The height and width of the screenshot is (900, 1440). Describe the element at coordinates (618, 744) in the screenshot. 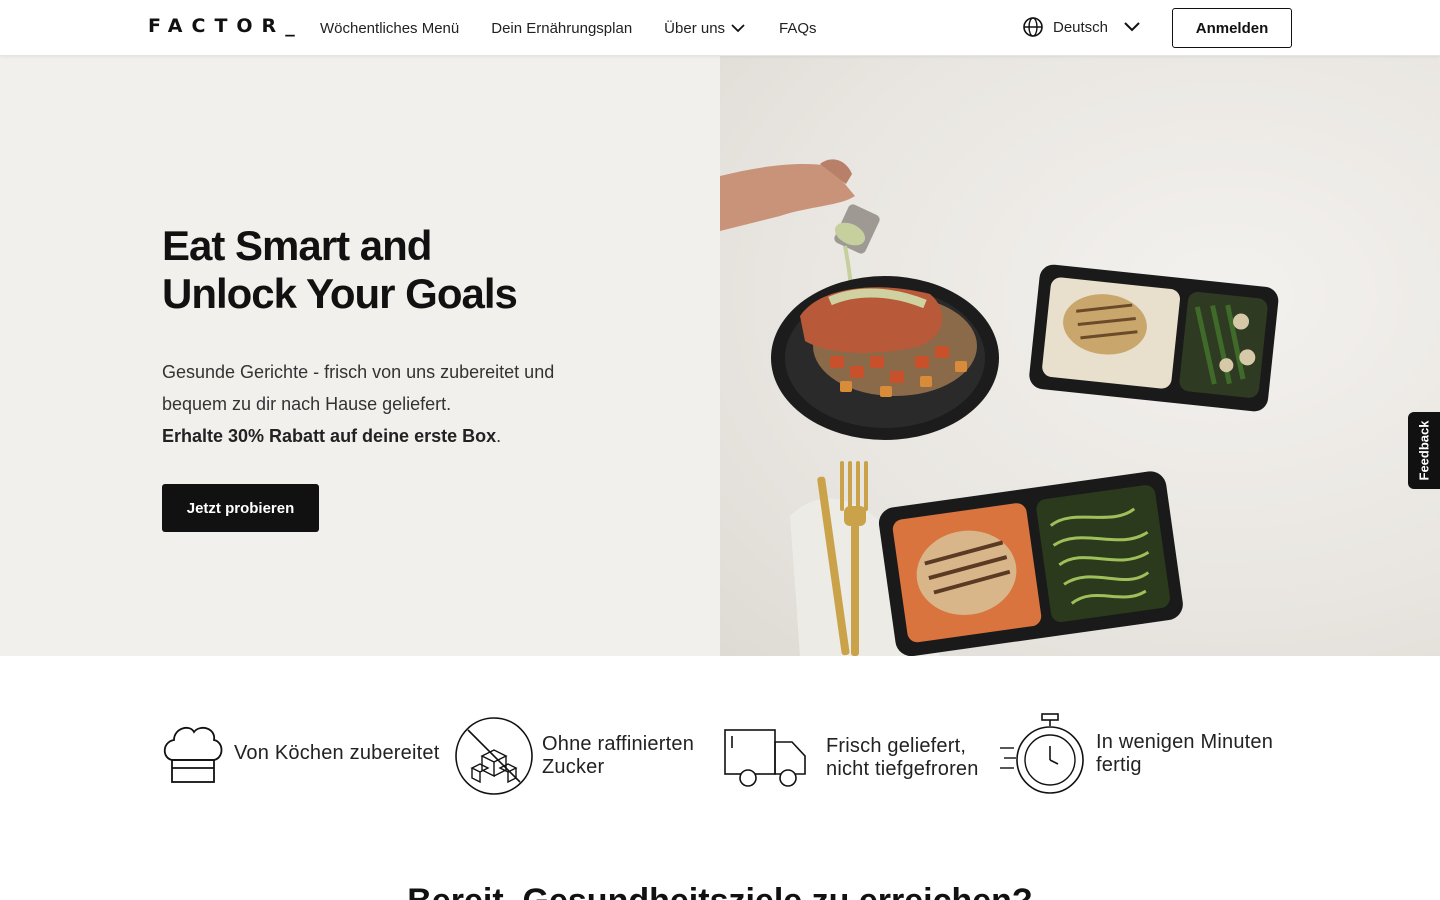

I see `feature-no-sugar-line1: Ohne raffinierten` at that location.